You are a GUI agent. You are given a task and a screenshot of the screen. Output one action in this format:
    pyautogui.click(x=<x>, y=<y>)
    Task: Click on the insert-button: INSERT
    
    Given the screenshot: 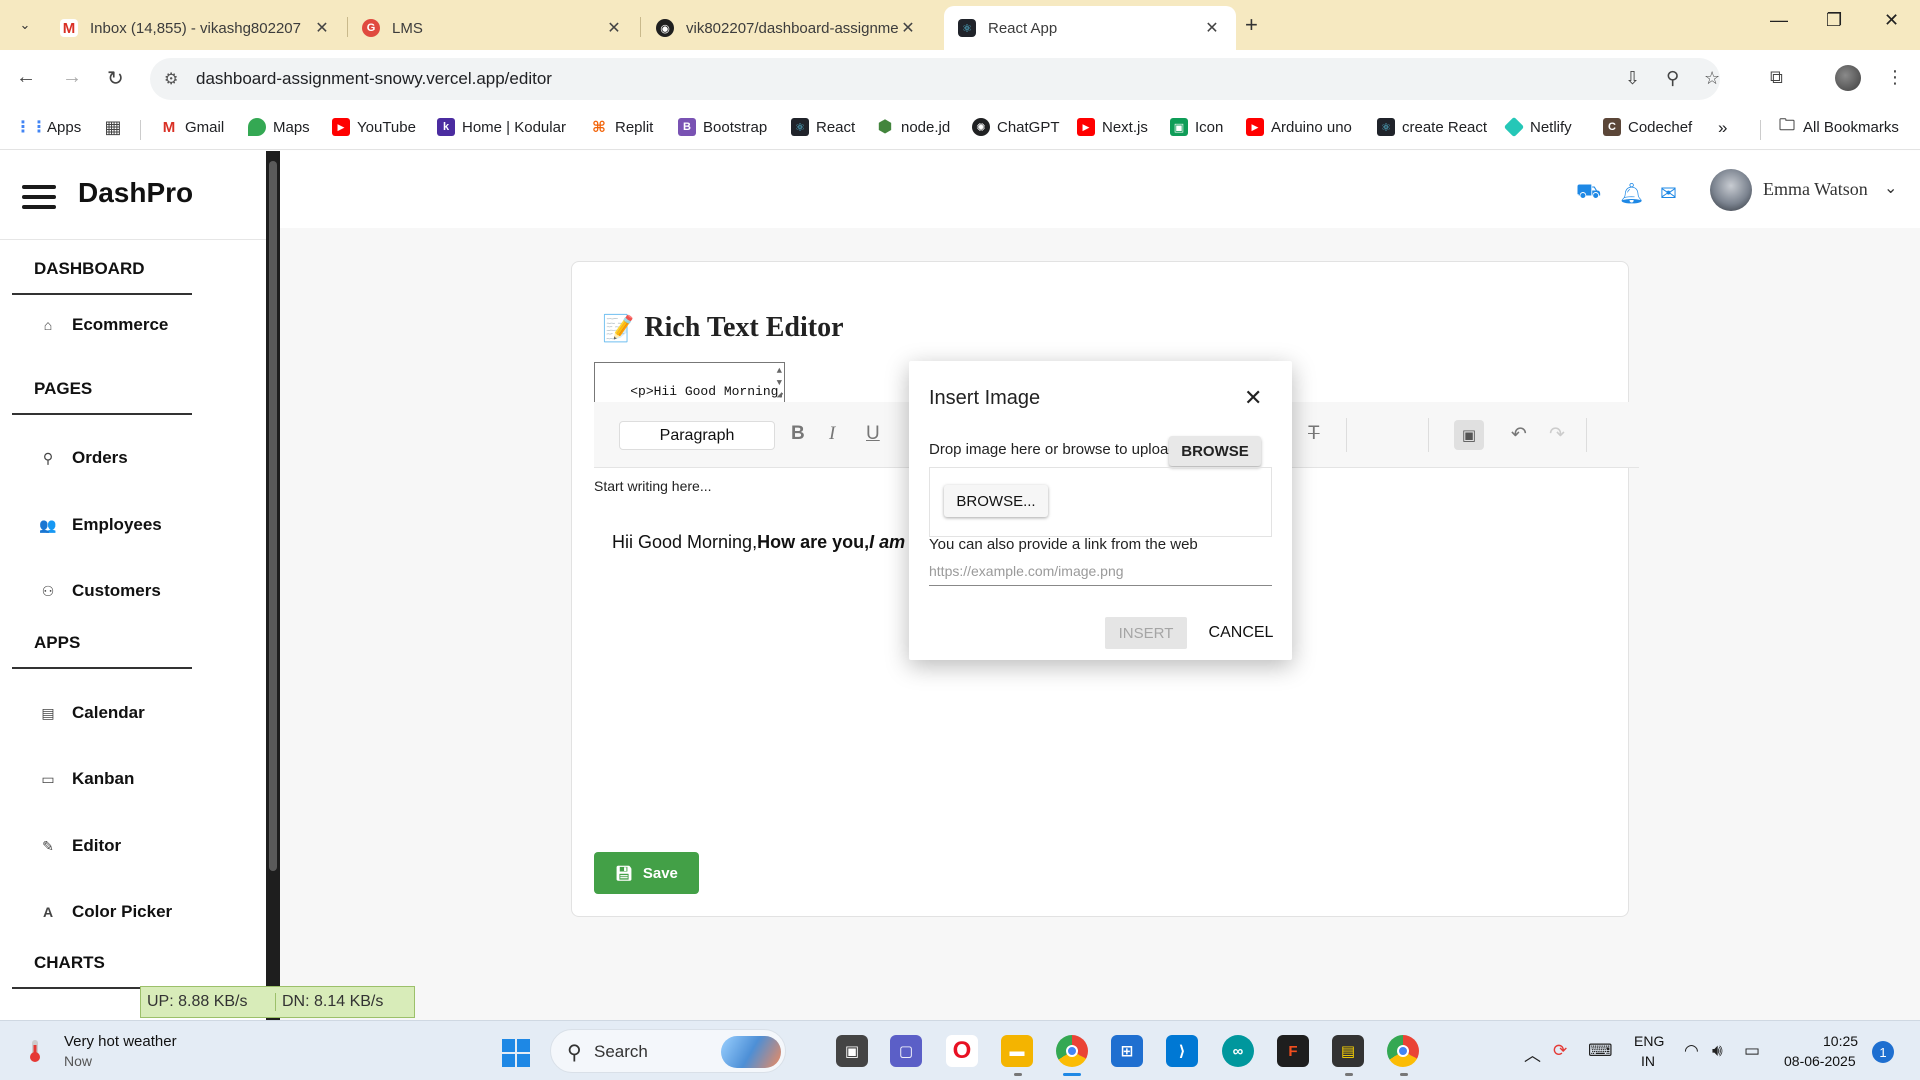 What is the action you would take?
    pyautogui.click(x=1146, y=633)
    